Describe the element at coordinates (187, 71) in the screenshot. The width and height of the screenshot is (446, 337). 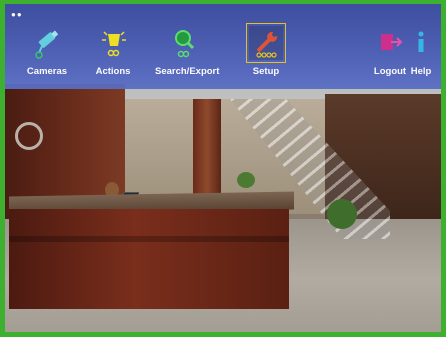
I see `search-export-label: Search/Export` at that location.